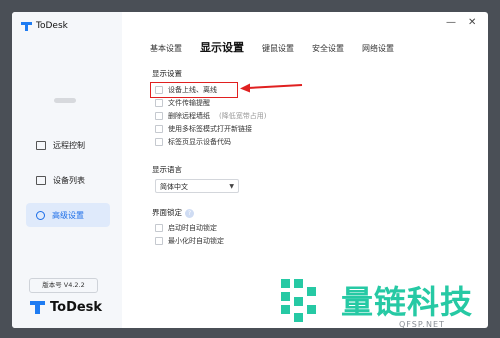 The image size is (500, 338). I want to click on option-hint: (降低宽带占用), so click(243, 116).